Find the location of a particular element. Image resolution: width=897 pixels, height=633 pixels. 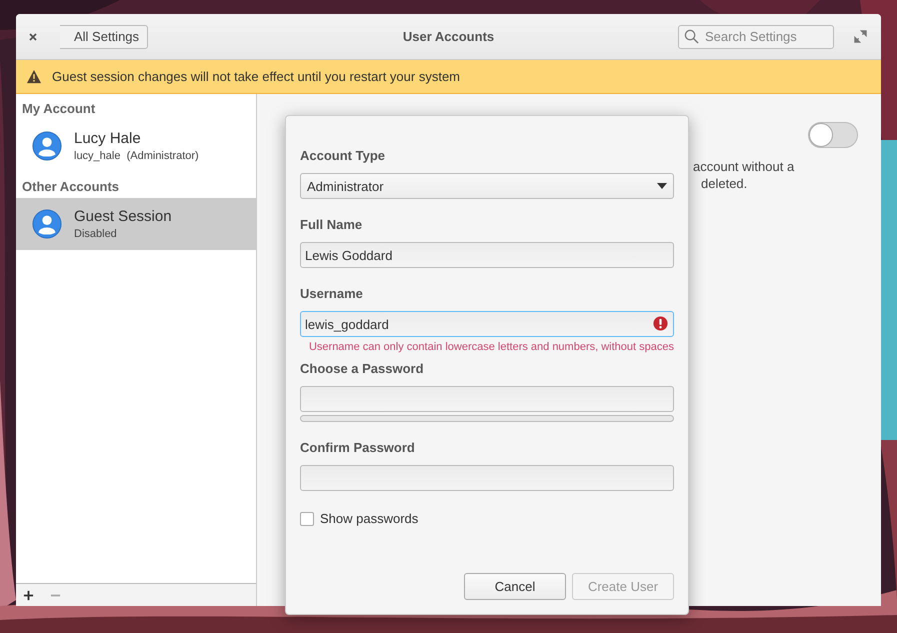

account-detail: lucy_hale (Administrator) is located at coordinates (136, 156).